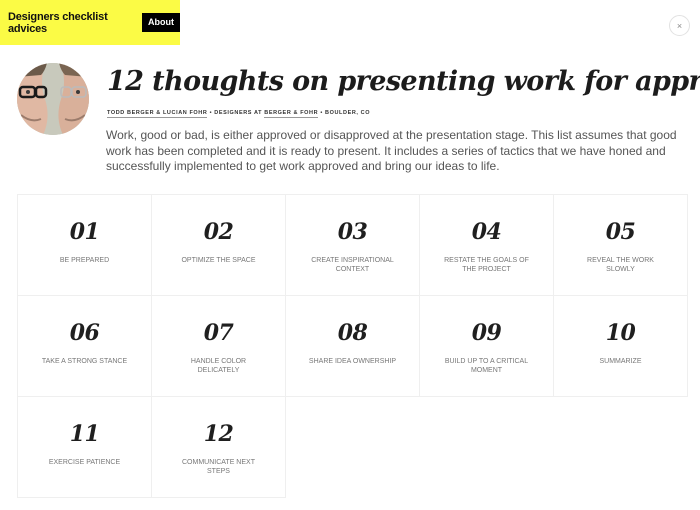 Image resolution: width=700 pixels, height=510 pixels. What do you see at coordinates (352, 361) in the screenshot?
I see `tip-label: Share idea ownership` at bounding box center [352, 361].